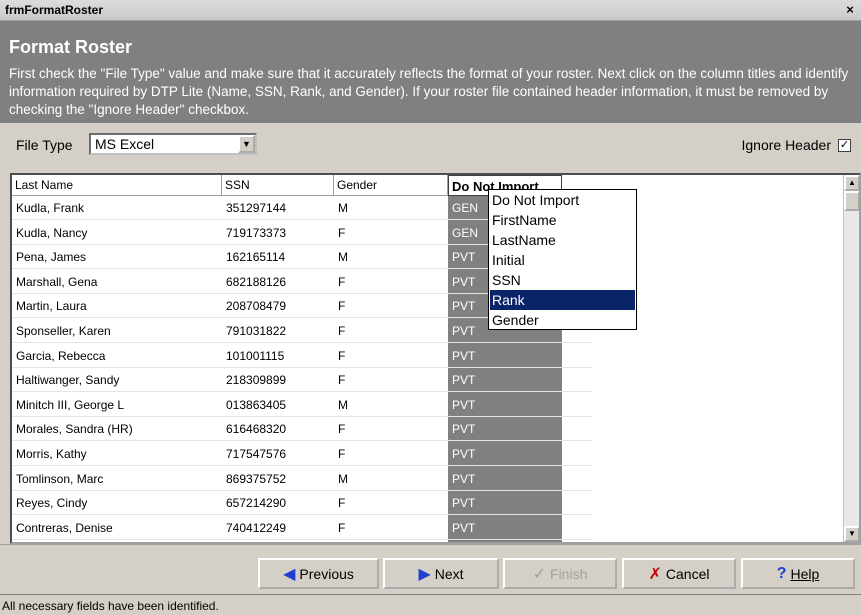 This screenshot has width=861, height=615. I want to click on cell-ssn: 162165114, so click(256, 257).